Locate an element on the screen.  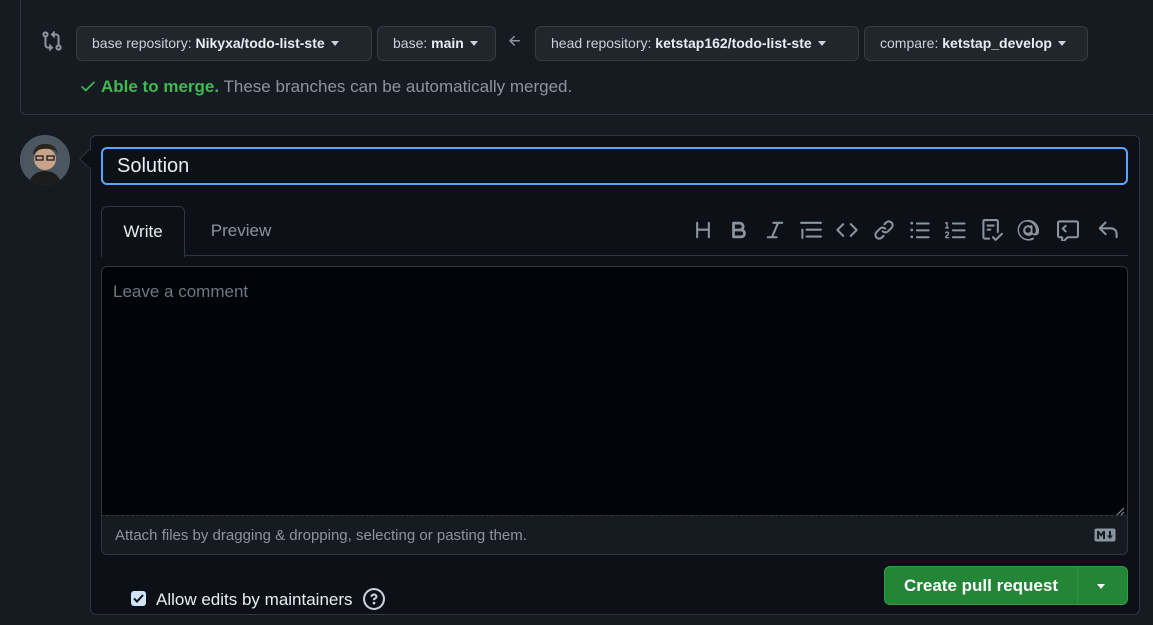
compare-branch-selector: compare: ketstap_develop is located at coordinates (976, 43).